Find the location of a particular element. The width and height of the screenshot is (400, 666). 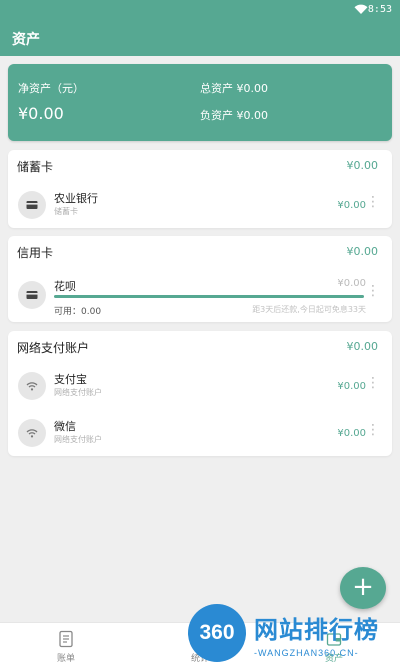

net-assets-label: 净资产（元） is located at coordinates (51, 88).